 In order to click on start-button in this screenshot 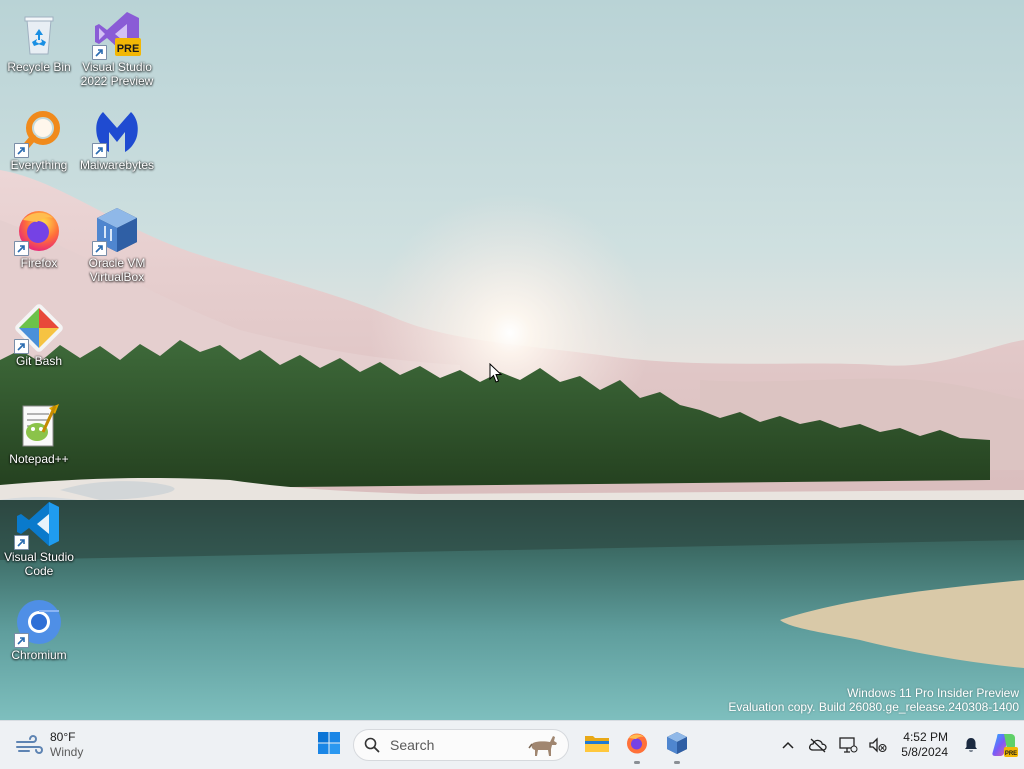, I will do `click(329, 745)`.